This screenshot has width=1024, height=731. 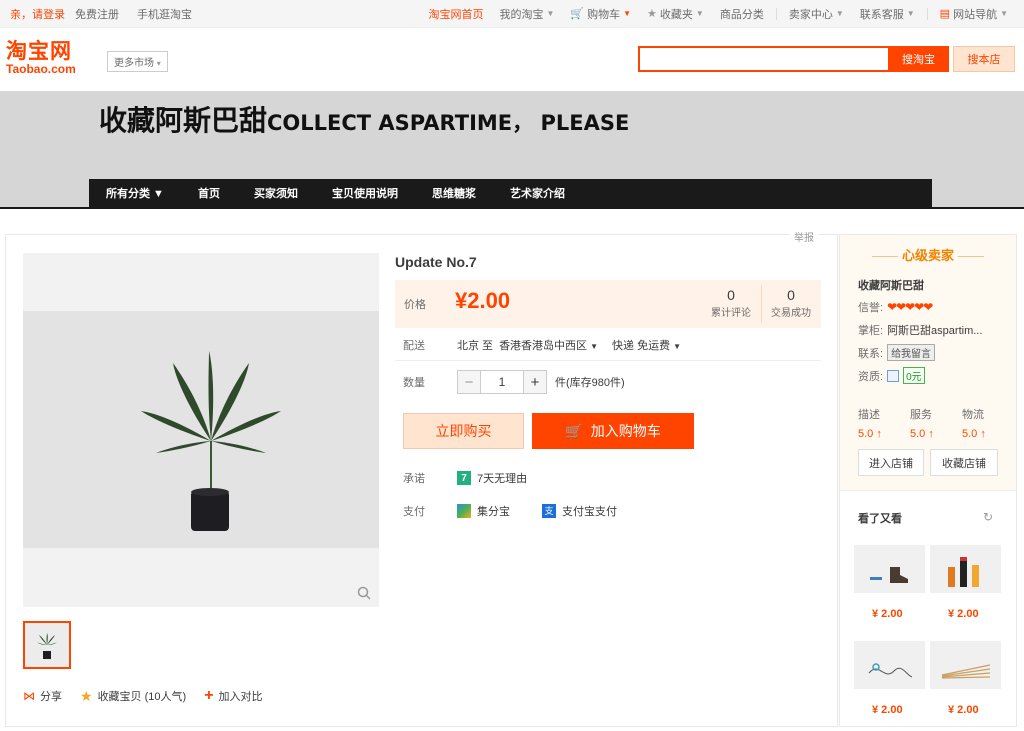 What do you see at coordinates (137, 61) in the screenshot?
I see `more-market-dropdown: 更多市场 ▾` at bounding box center [137, 61].